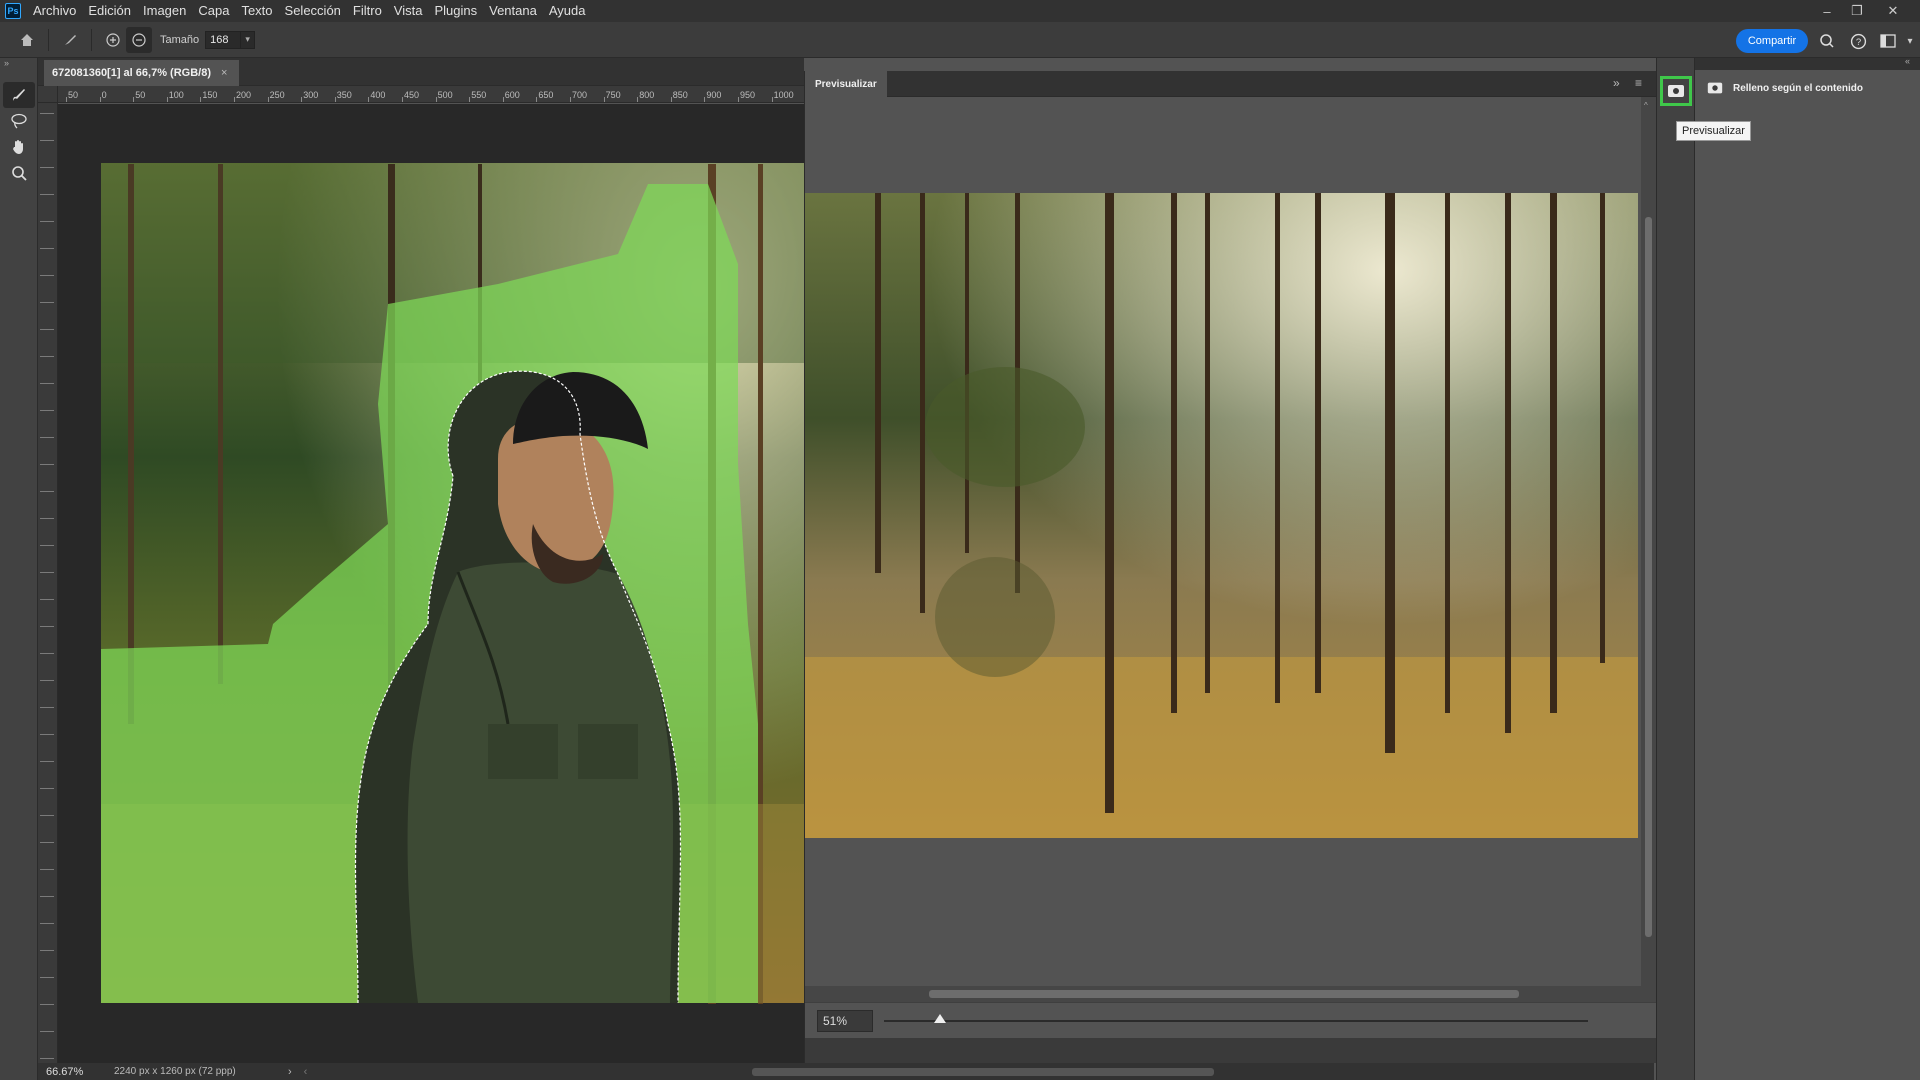 The image size is (1920, 1080). What do you see at coordinates (445, 95) in the screenshot?
I see `ruler-mark: 500` at bounding box center [445, 95].